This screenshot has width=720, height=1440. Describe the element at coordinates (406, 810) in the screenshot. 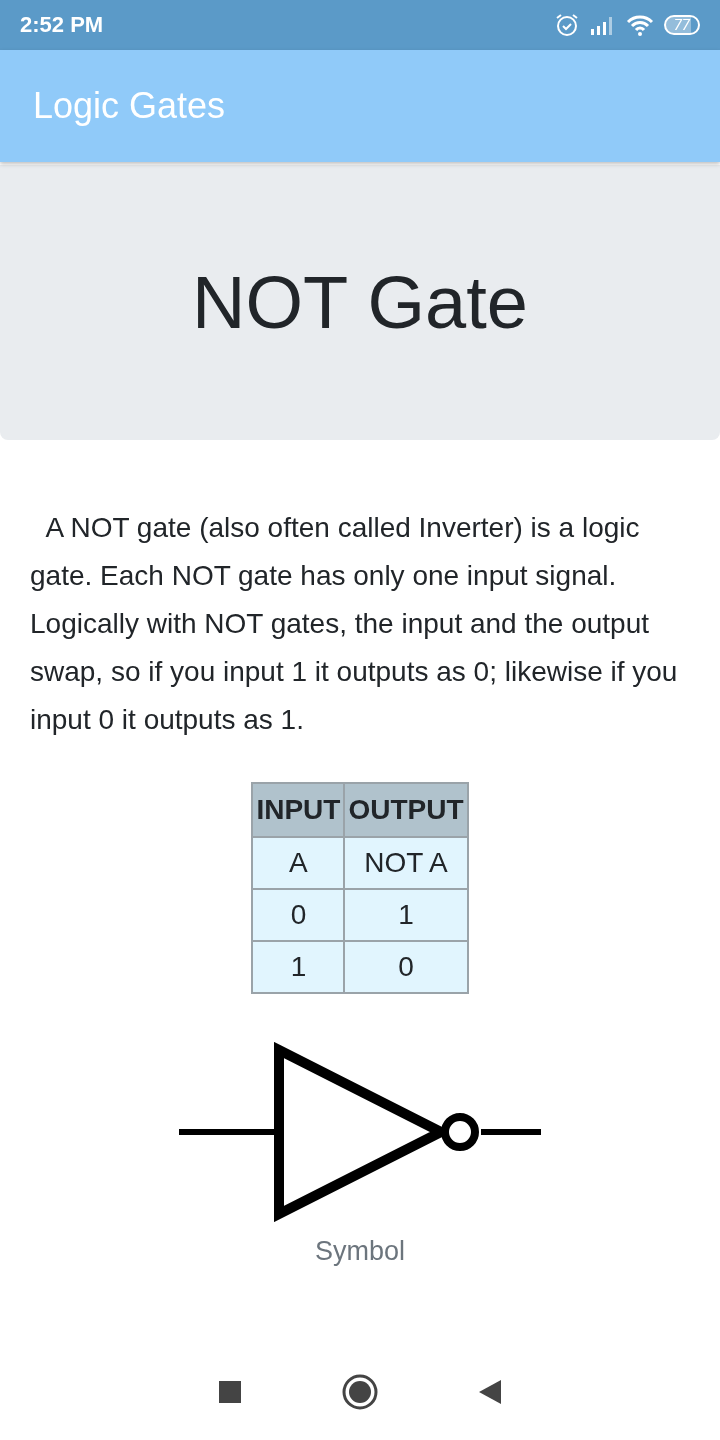

I see `column-header: OUTPUT` at that location.